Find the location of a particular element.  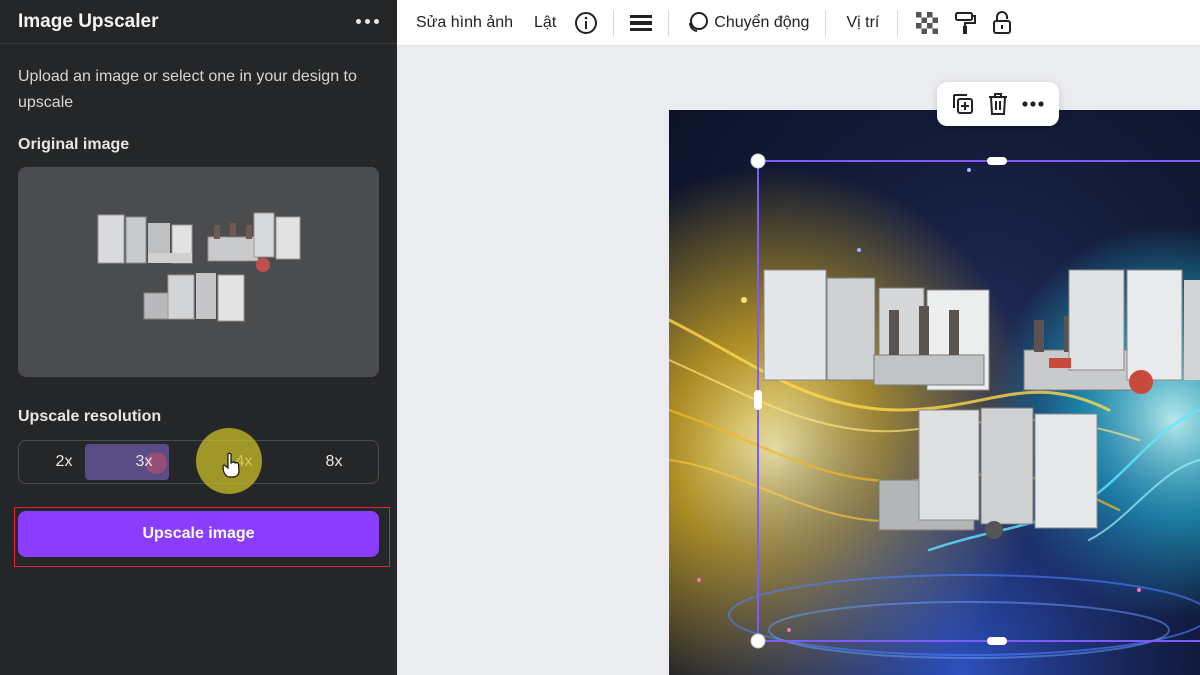

resolution-option-8x: 8x is located at coordinates (334, 462).